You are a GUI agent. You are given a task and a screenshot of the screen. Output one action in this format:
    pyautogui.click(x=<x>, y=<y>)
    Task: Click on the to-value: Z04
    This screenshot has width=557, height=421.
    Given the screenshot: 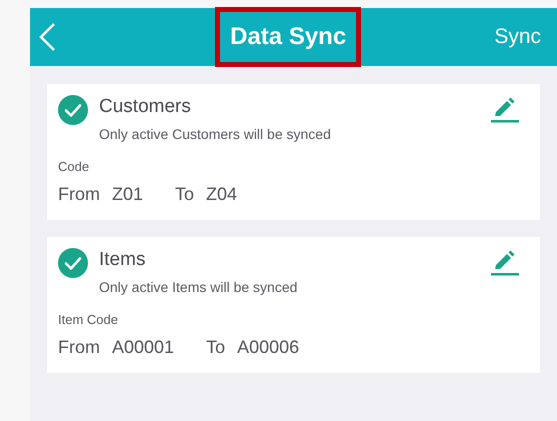 What is the action you would take?
    pyautogui.click(x=222, y=194)
    